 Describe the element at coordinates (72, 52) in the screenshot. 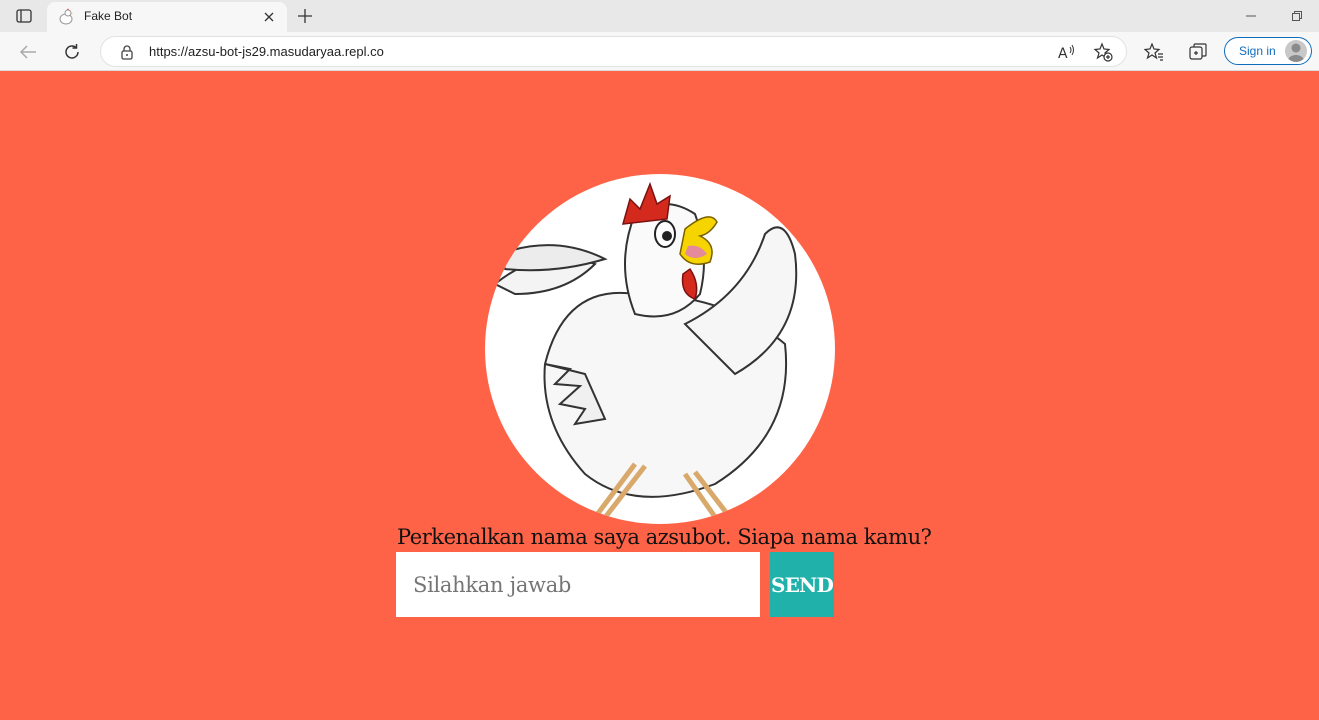

I see `refresh-icon` at that location.